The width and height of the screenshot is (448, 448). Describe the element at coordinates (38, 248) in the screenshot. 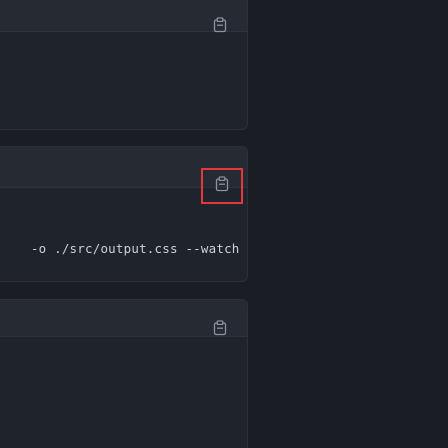

I see `code-option: -o` at that location.